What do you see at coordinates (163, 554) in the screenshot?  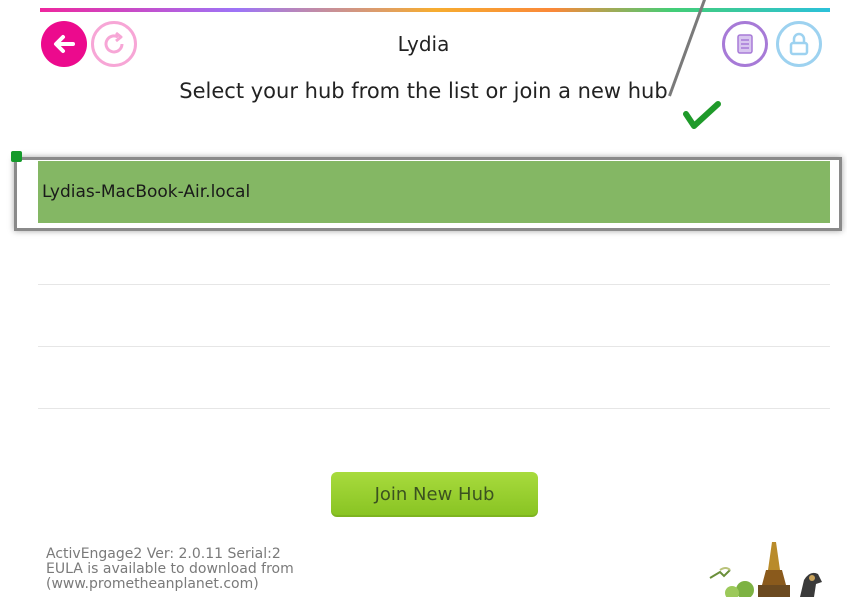 I see `version-text: ActivEngage2 Ver: 2.0.11 Serial:2` at bounding box center [163, 554].